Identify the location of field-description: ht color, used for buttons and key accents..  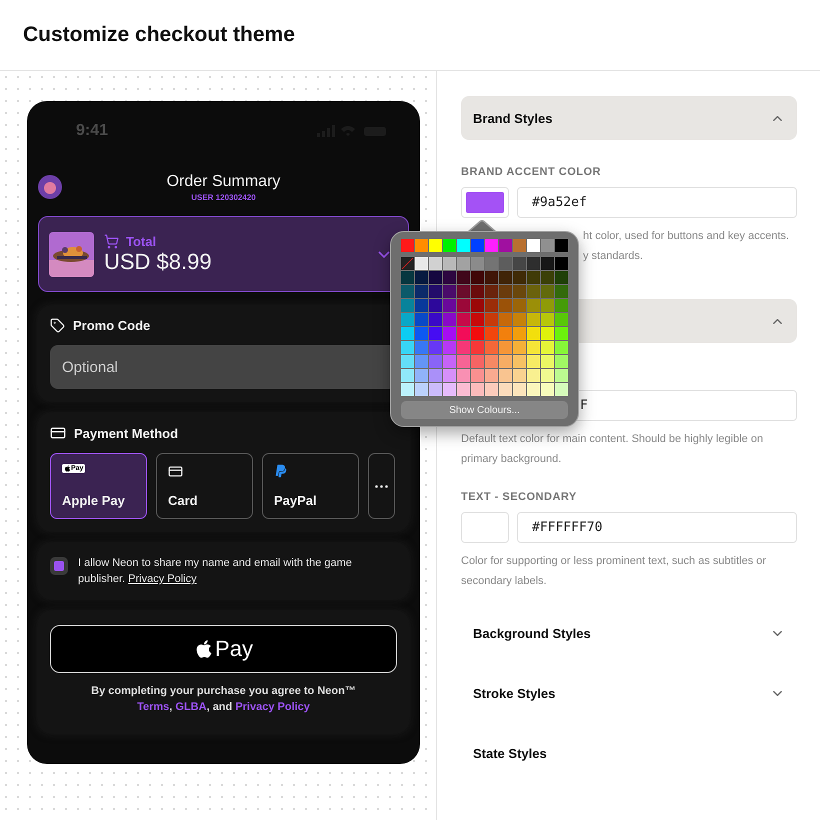
(686, 236).